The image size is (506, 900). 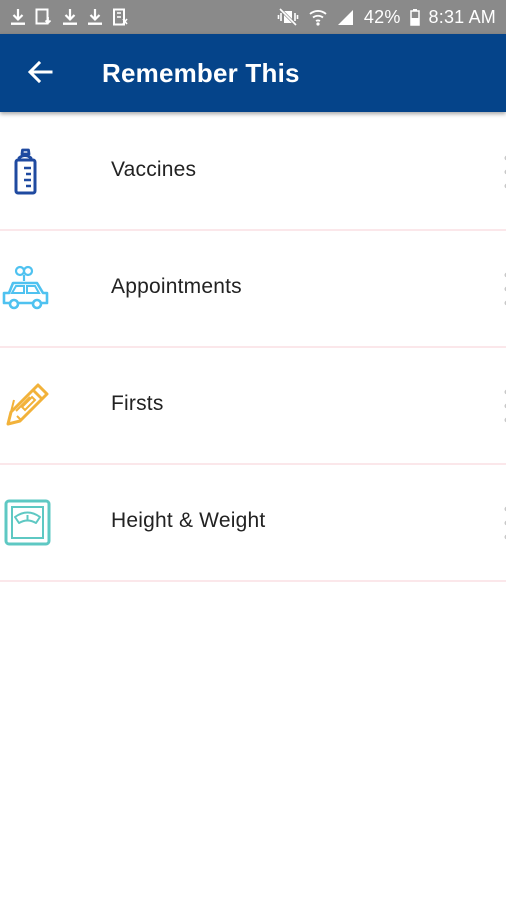 I want to click on list-item-label: Vaccines, so click(x=154, y=169).